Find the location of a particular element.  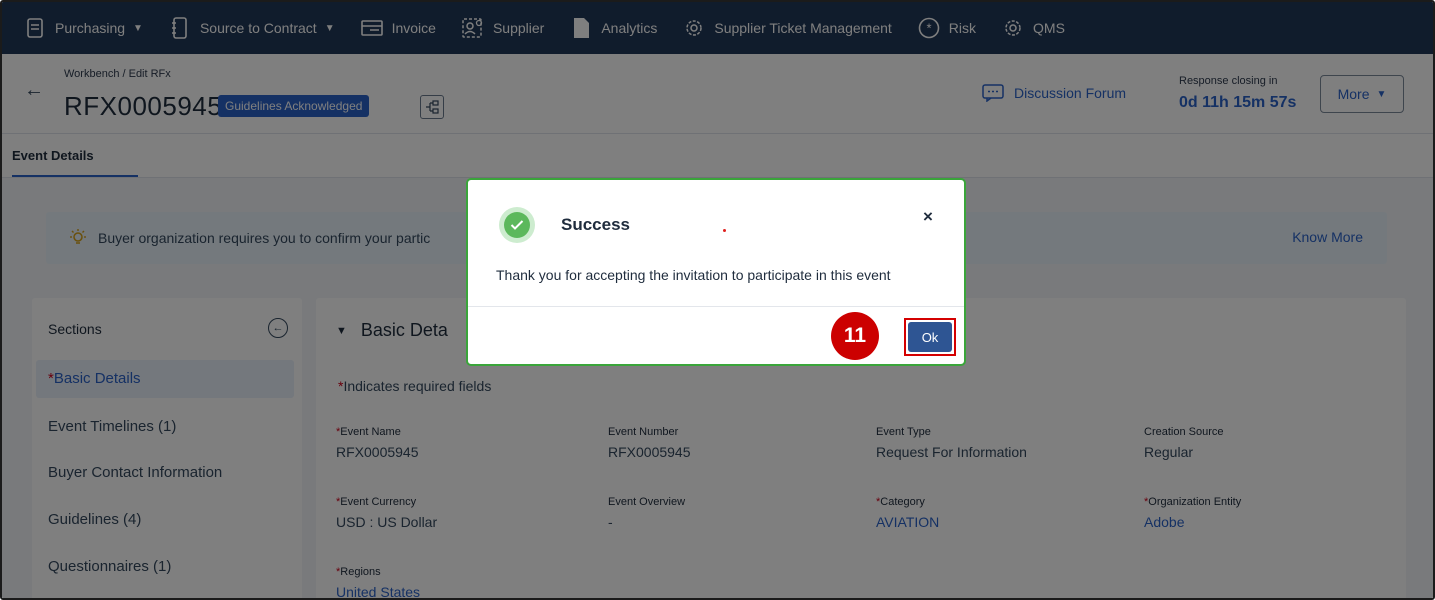

ok-button-highlight: Ok is located at coordinates (930, 337).